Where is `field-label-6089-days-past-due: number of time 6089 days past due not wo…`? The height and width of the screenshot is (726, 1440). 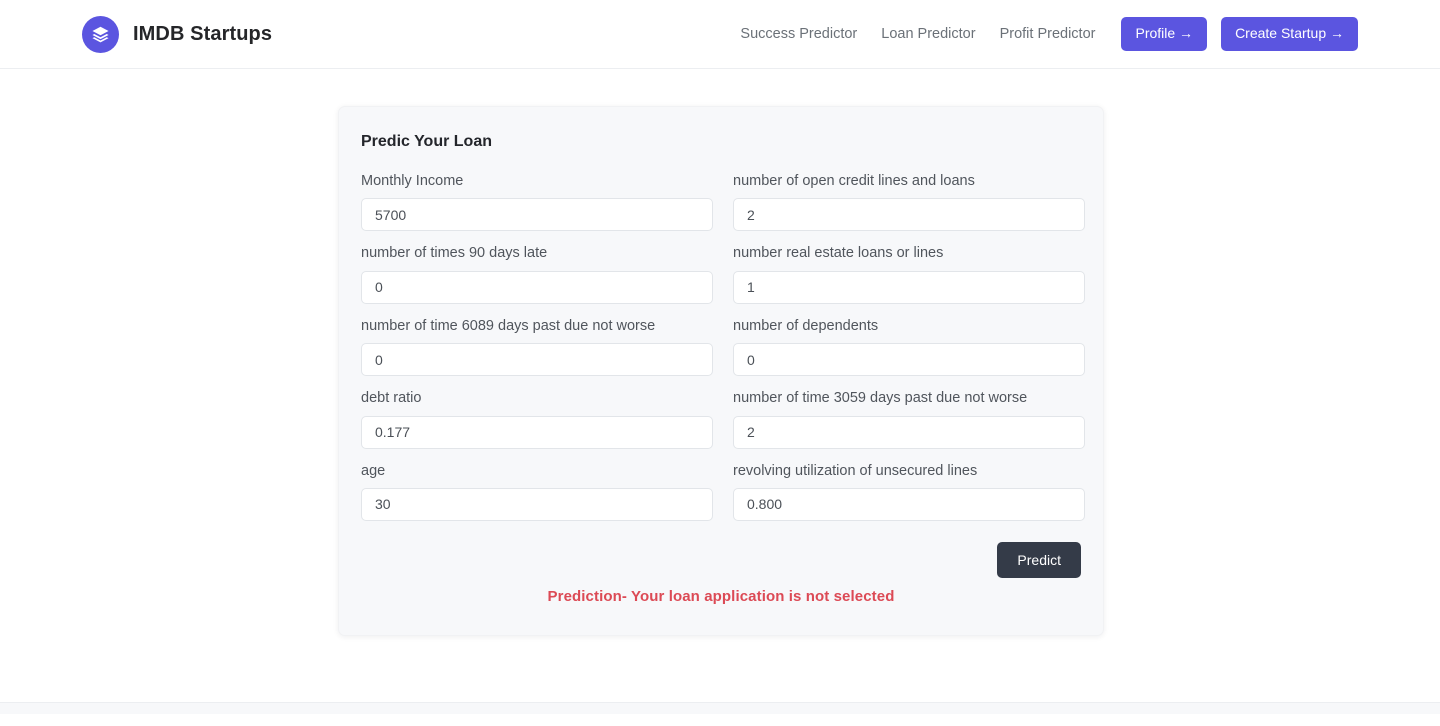 field-label-6089-days-past-due: number of time 6089 days past due not wo… is located at coordinates (508, 325).